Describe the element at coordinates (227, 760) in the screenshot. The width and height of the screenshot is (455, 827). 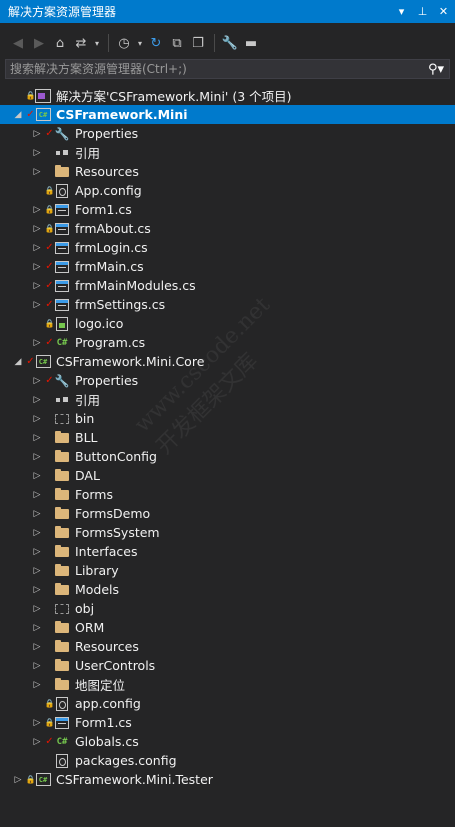
I see `tree-item: packages.config` at that location.